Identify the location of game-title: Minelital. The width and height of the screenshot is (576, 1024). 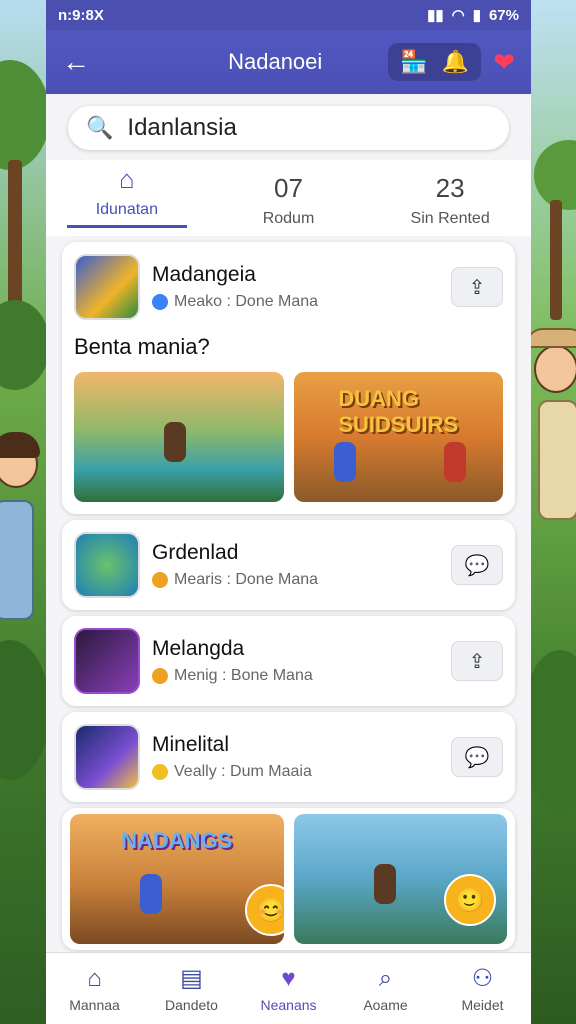
(191, 744).